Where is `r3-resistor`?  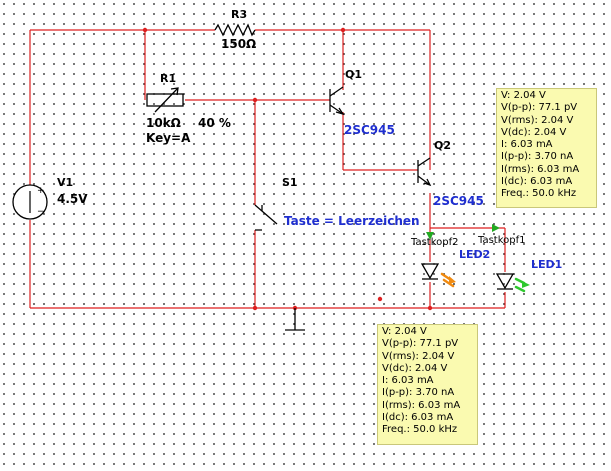 r3-resistor is located at coordinates (235, 30).